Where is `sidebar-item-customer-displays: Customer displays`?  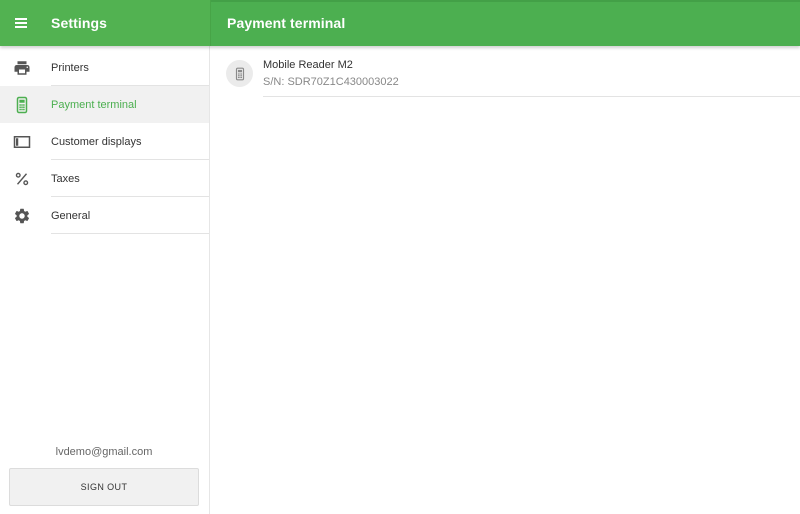
sidebar-item-customer-displays: Customer displays is located at coordinates (104, 141).